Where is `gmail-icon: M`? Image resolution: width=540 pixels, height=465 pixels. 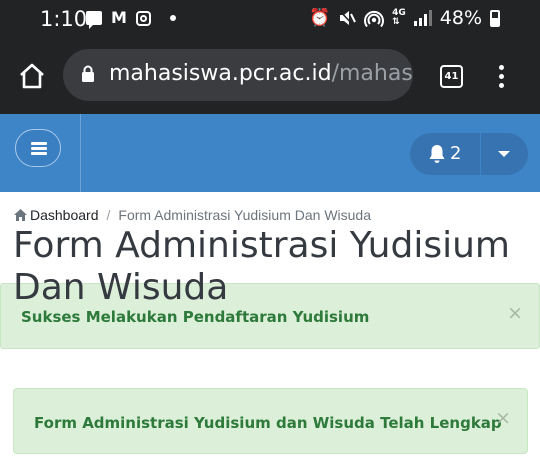 gmail-icon: M is located at coordinates (119, 17).